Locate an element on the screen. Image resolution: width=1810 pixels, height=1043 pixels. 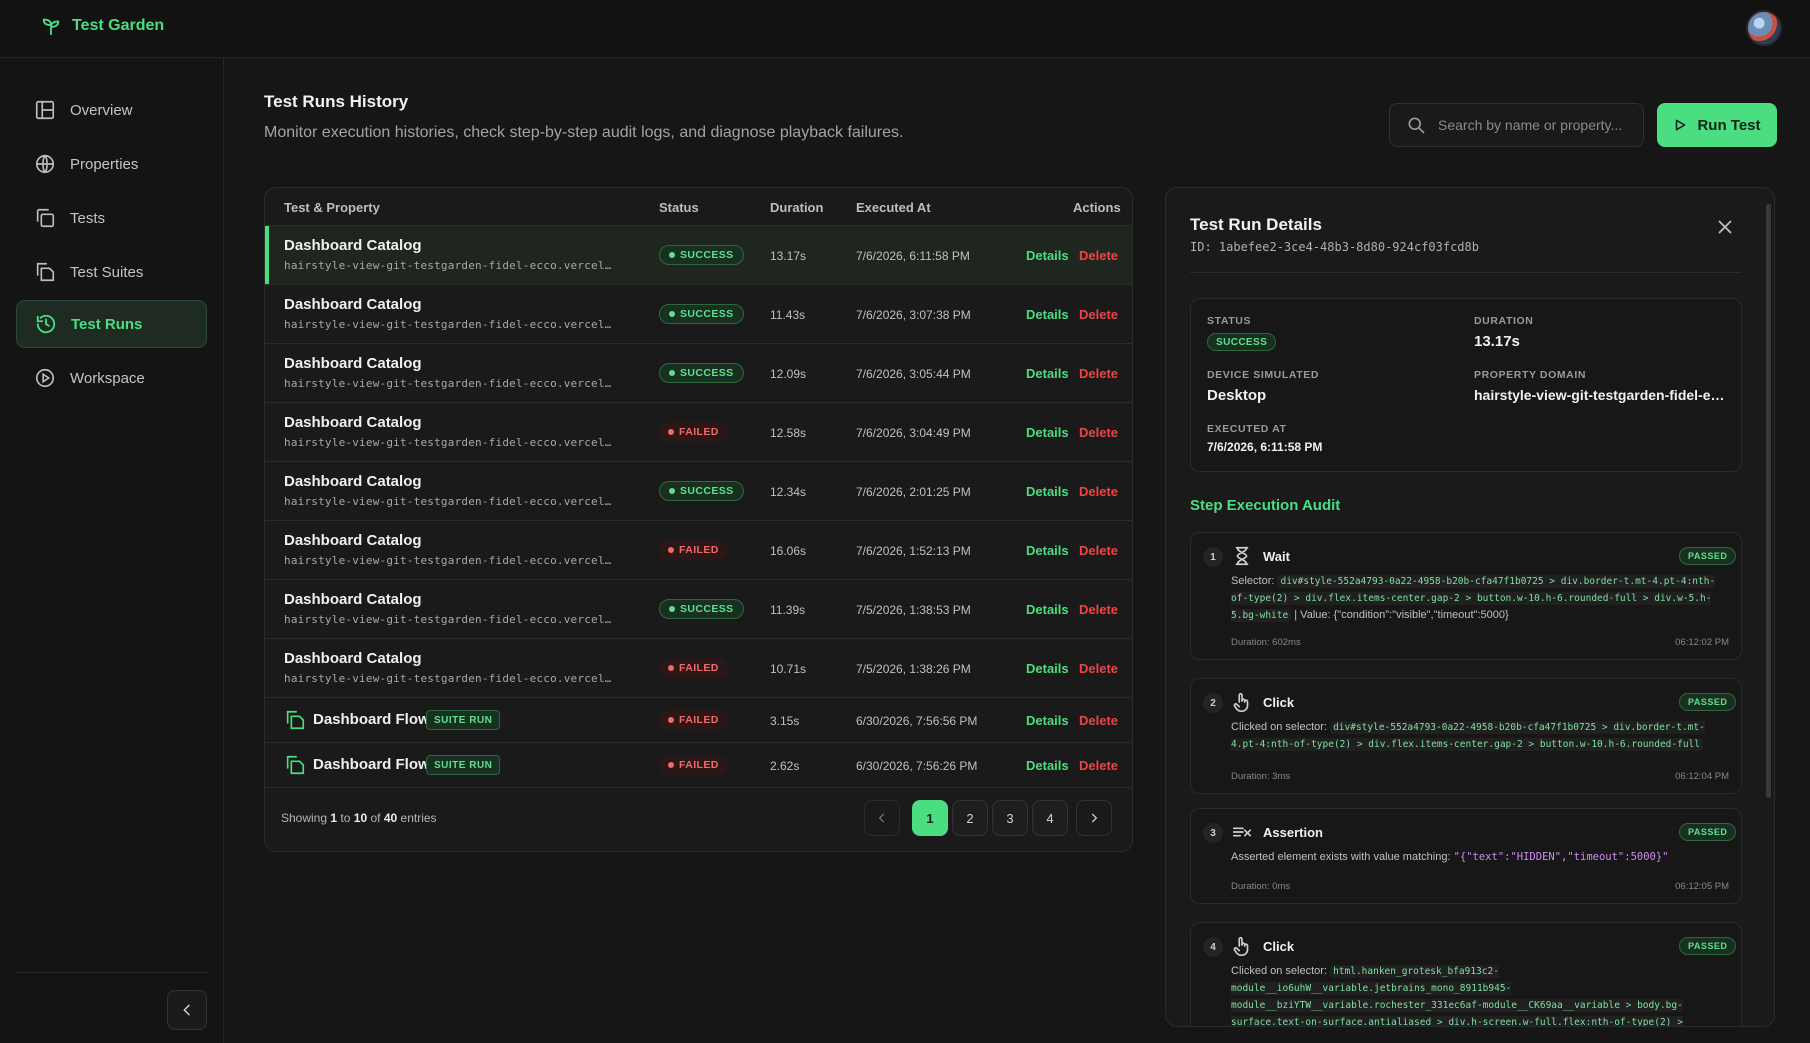
sidebar-item-test-runs: Test Runs is located at coordinates (111, 324).